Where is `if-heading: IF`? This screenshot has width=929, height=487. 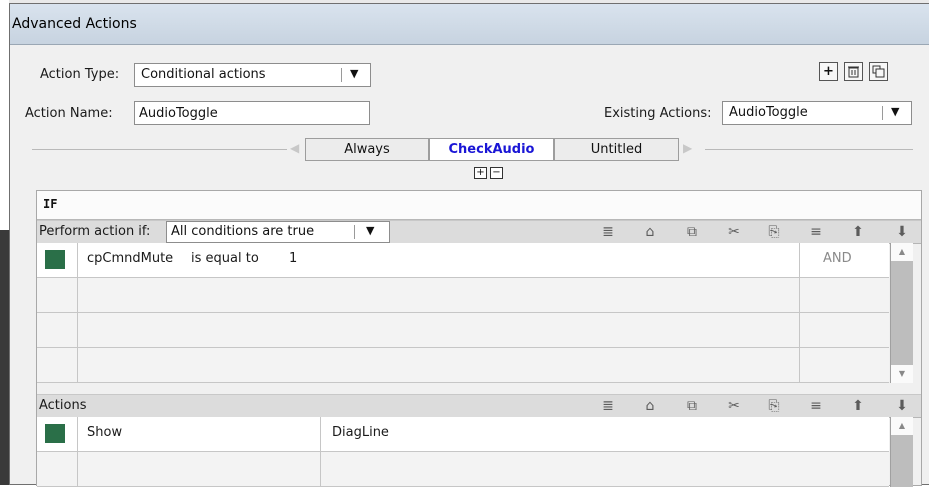
if-heading: IF is located at coordinates (50, 204).